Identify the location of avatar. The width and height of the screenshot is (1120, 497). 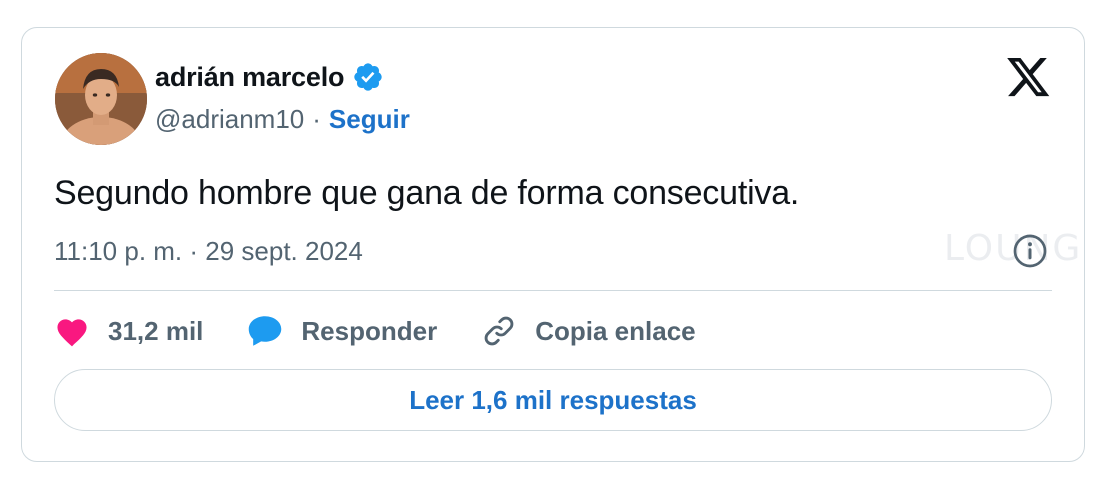
(101, 99).